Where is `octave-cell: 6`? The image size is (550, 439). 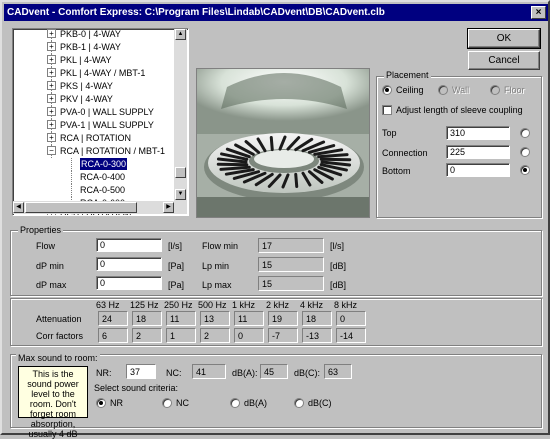
octave-cell: 6 is located at coordinates (113, 335).